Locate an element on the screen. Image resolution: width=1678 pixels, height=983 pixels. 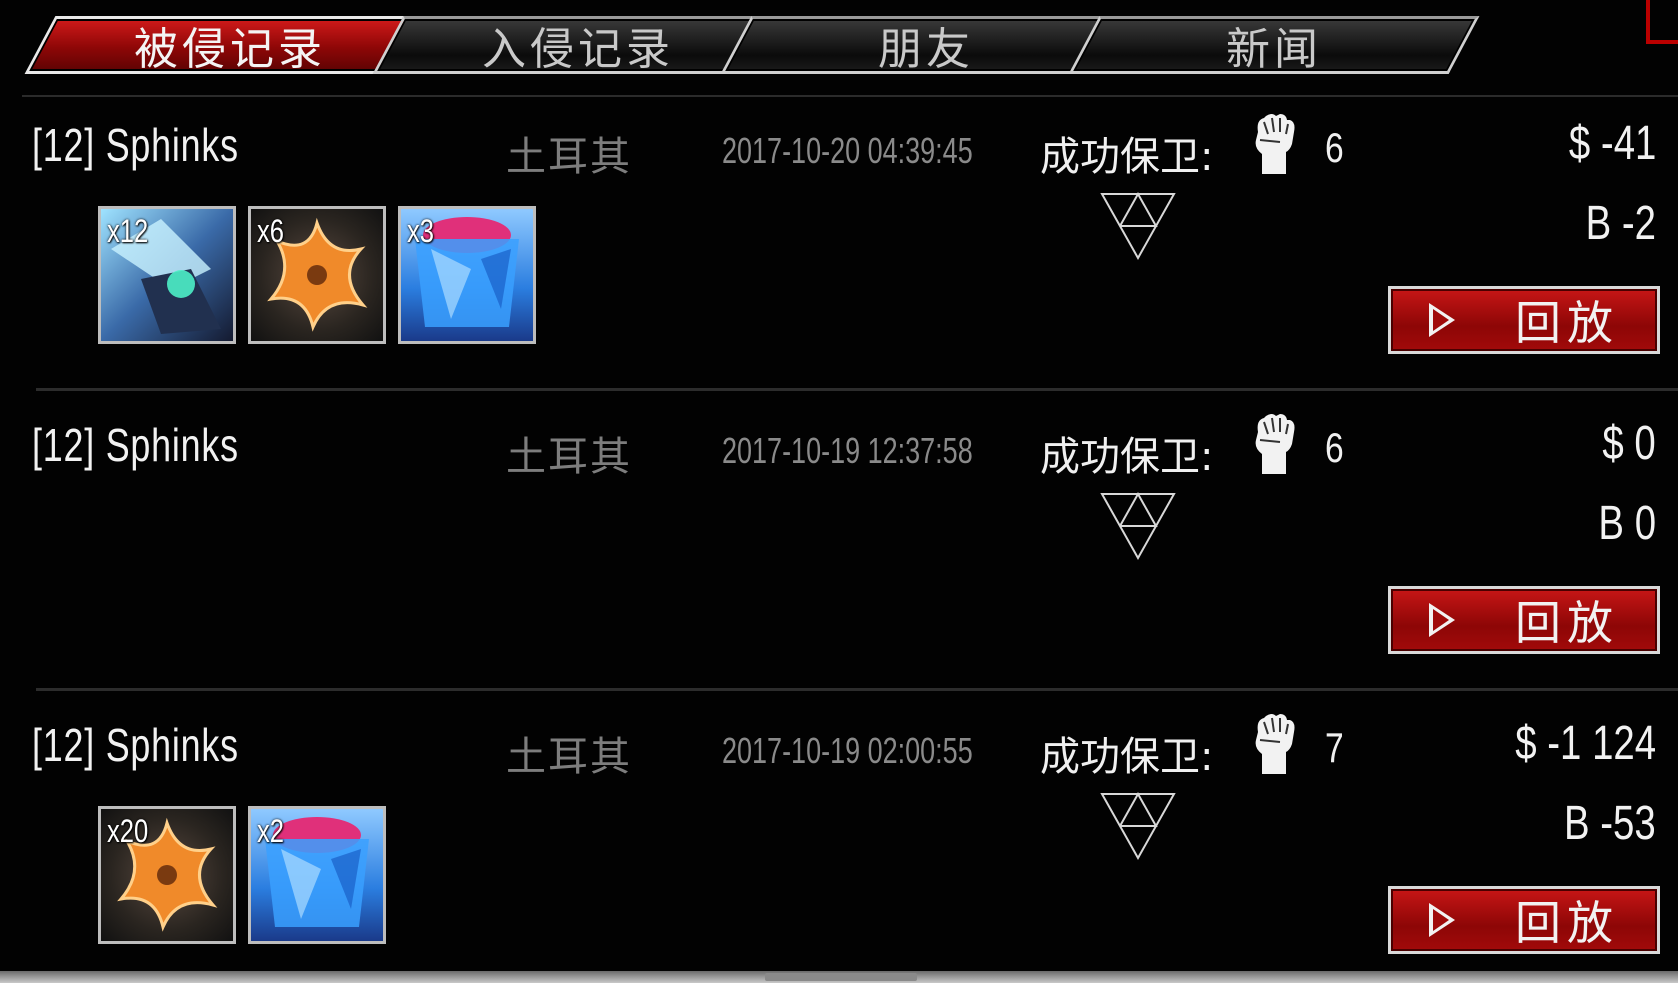
tab-news: 新闻 is located at coordinates (1274, 45).